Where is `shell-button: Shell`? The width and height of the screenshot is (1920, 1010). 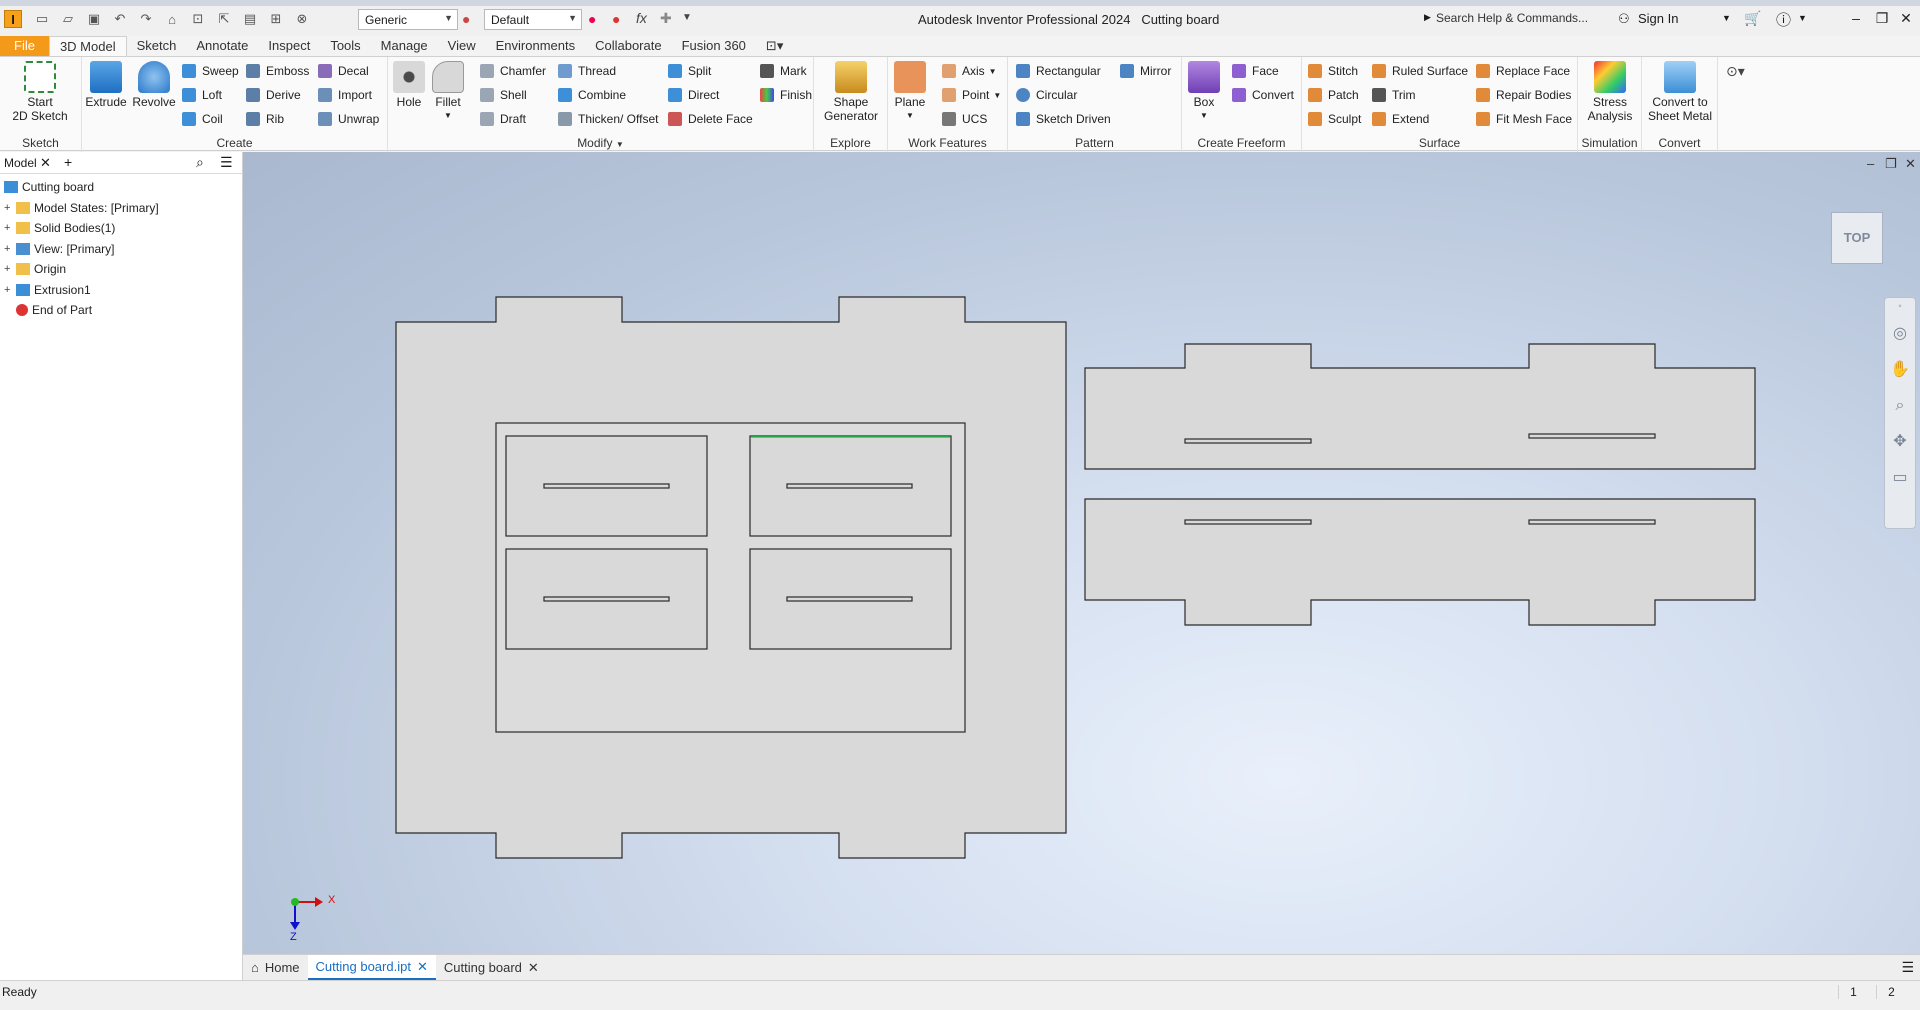
shell-button: Shell is located at coordinates (503, 95).